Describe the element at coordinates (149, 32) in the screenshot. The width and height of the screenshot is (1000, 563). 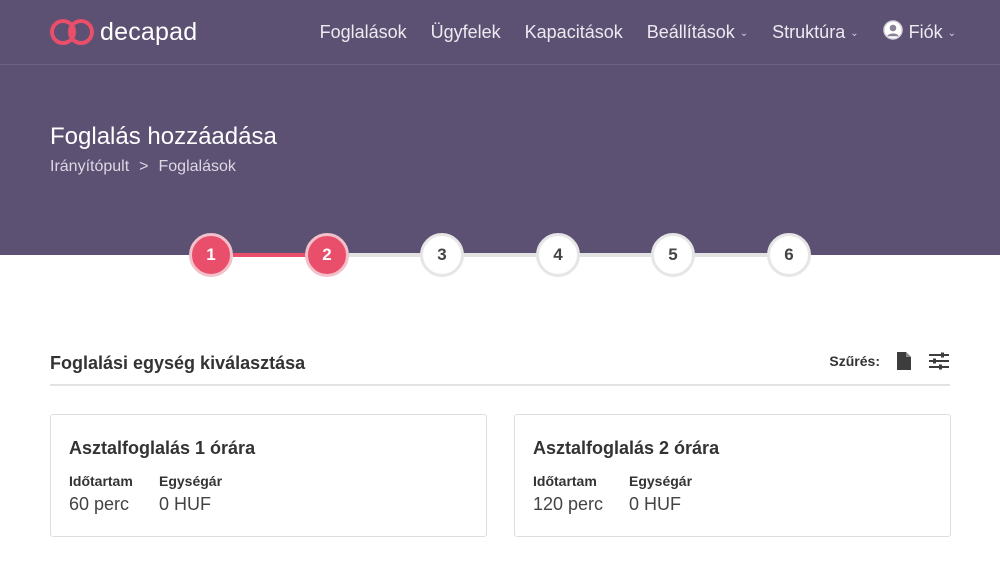
I see `brand-name: decapad` at that location.